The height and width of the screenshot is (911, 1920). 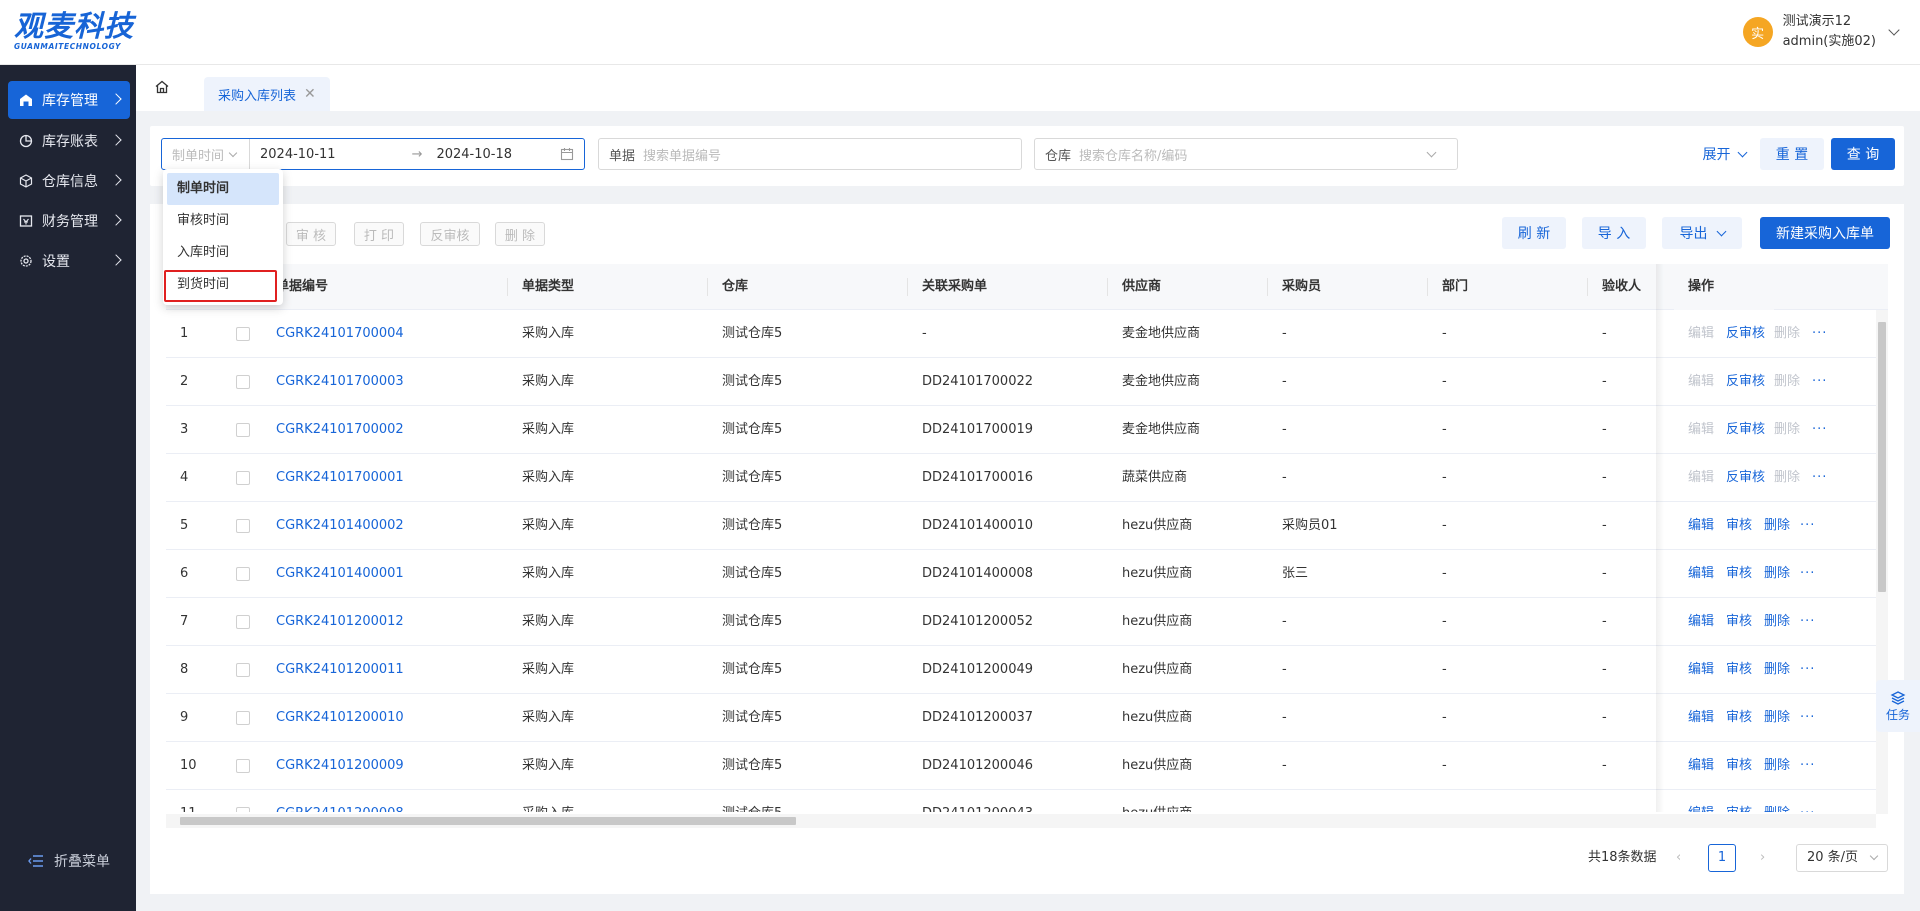 What do you see at coordinates (69, 181) in the screenshot?
I see `sidebar-item-warehouse-info: 仓库信息` at bounding box center [69, 181].